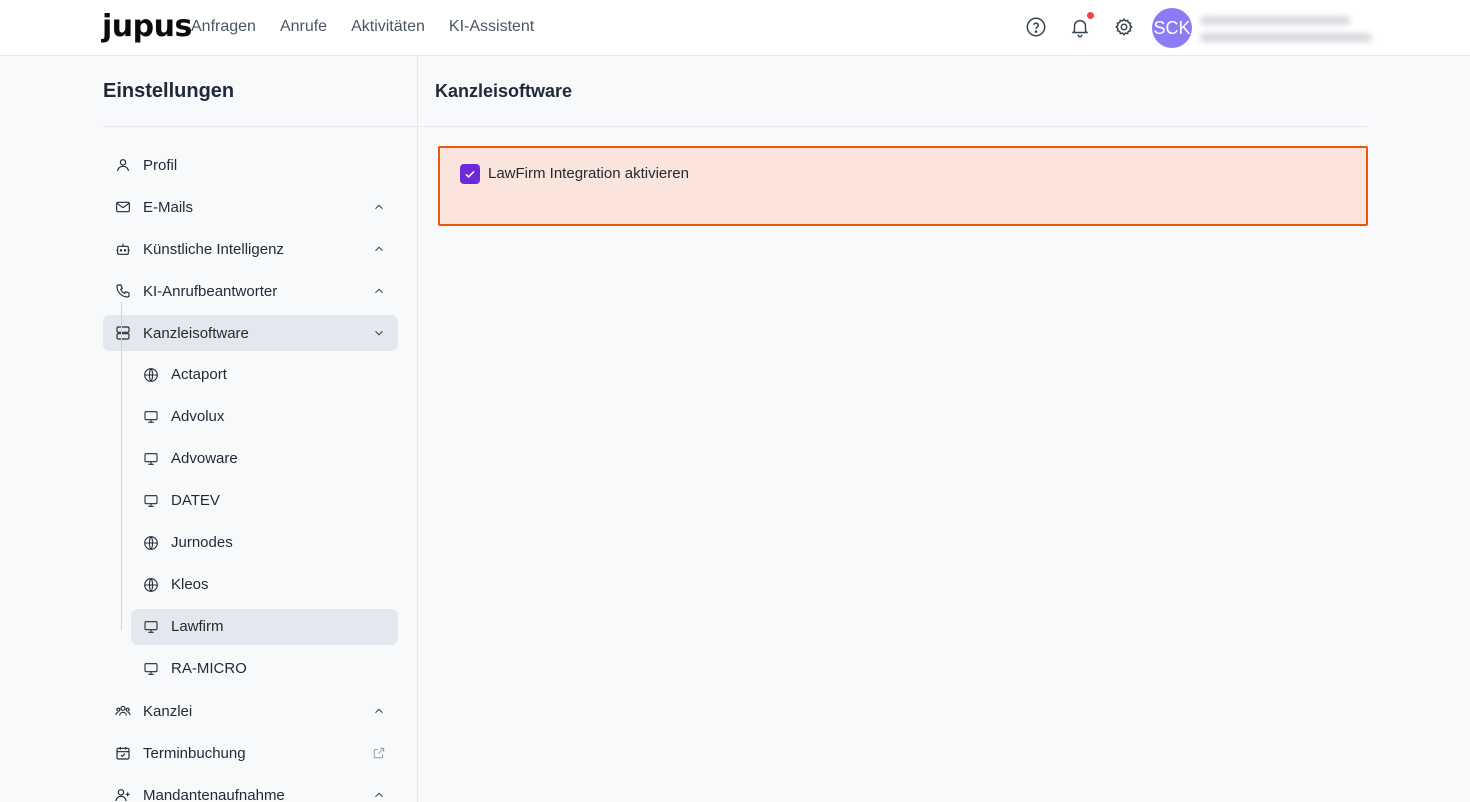 This screenshot has width=1470, height=802. What do you see at coordinates (379, 333) in the screenshot?
I see `chevron-down-icon` at bounding box center [379, 333].